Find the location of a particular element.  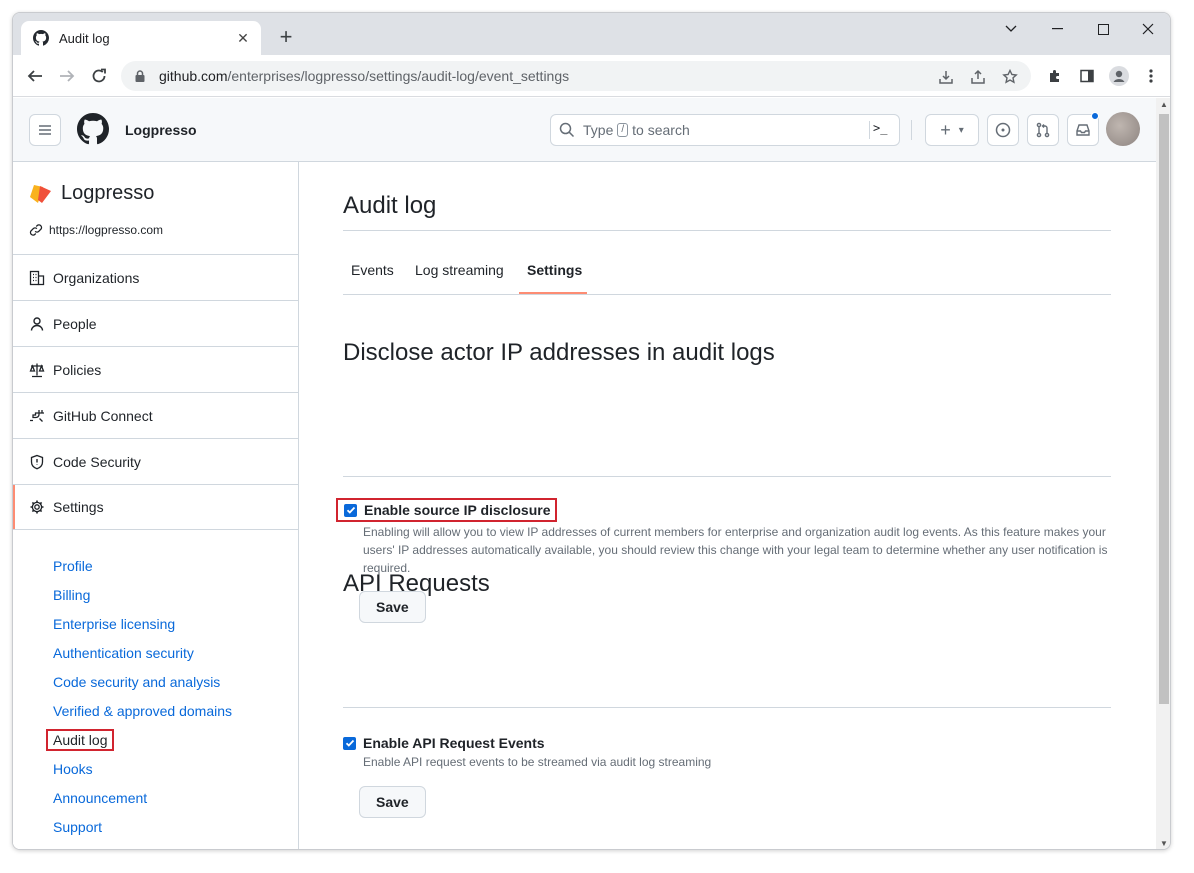

notification-indicator is located at coordinates (1095, 116).